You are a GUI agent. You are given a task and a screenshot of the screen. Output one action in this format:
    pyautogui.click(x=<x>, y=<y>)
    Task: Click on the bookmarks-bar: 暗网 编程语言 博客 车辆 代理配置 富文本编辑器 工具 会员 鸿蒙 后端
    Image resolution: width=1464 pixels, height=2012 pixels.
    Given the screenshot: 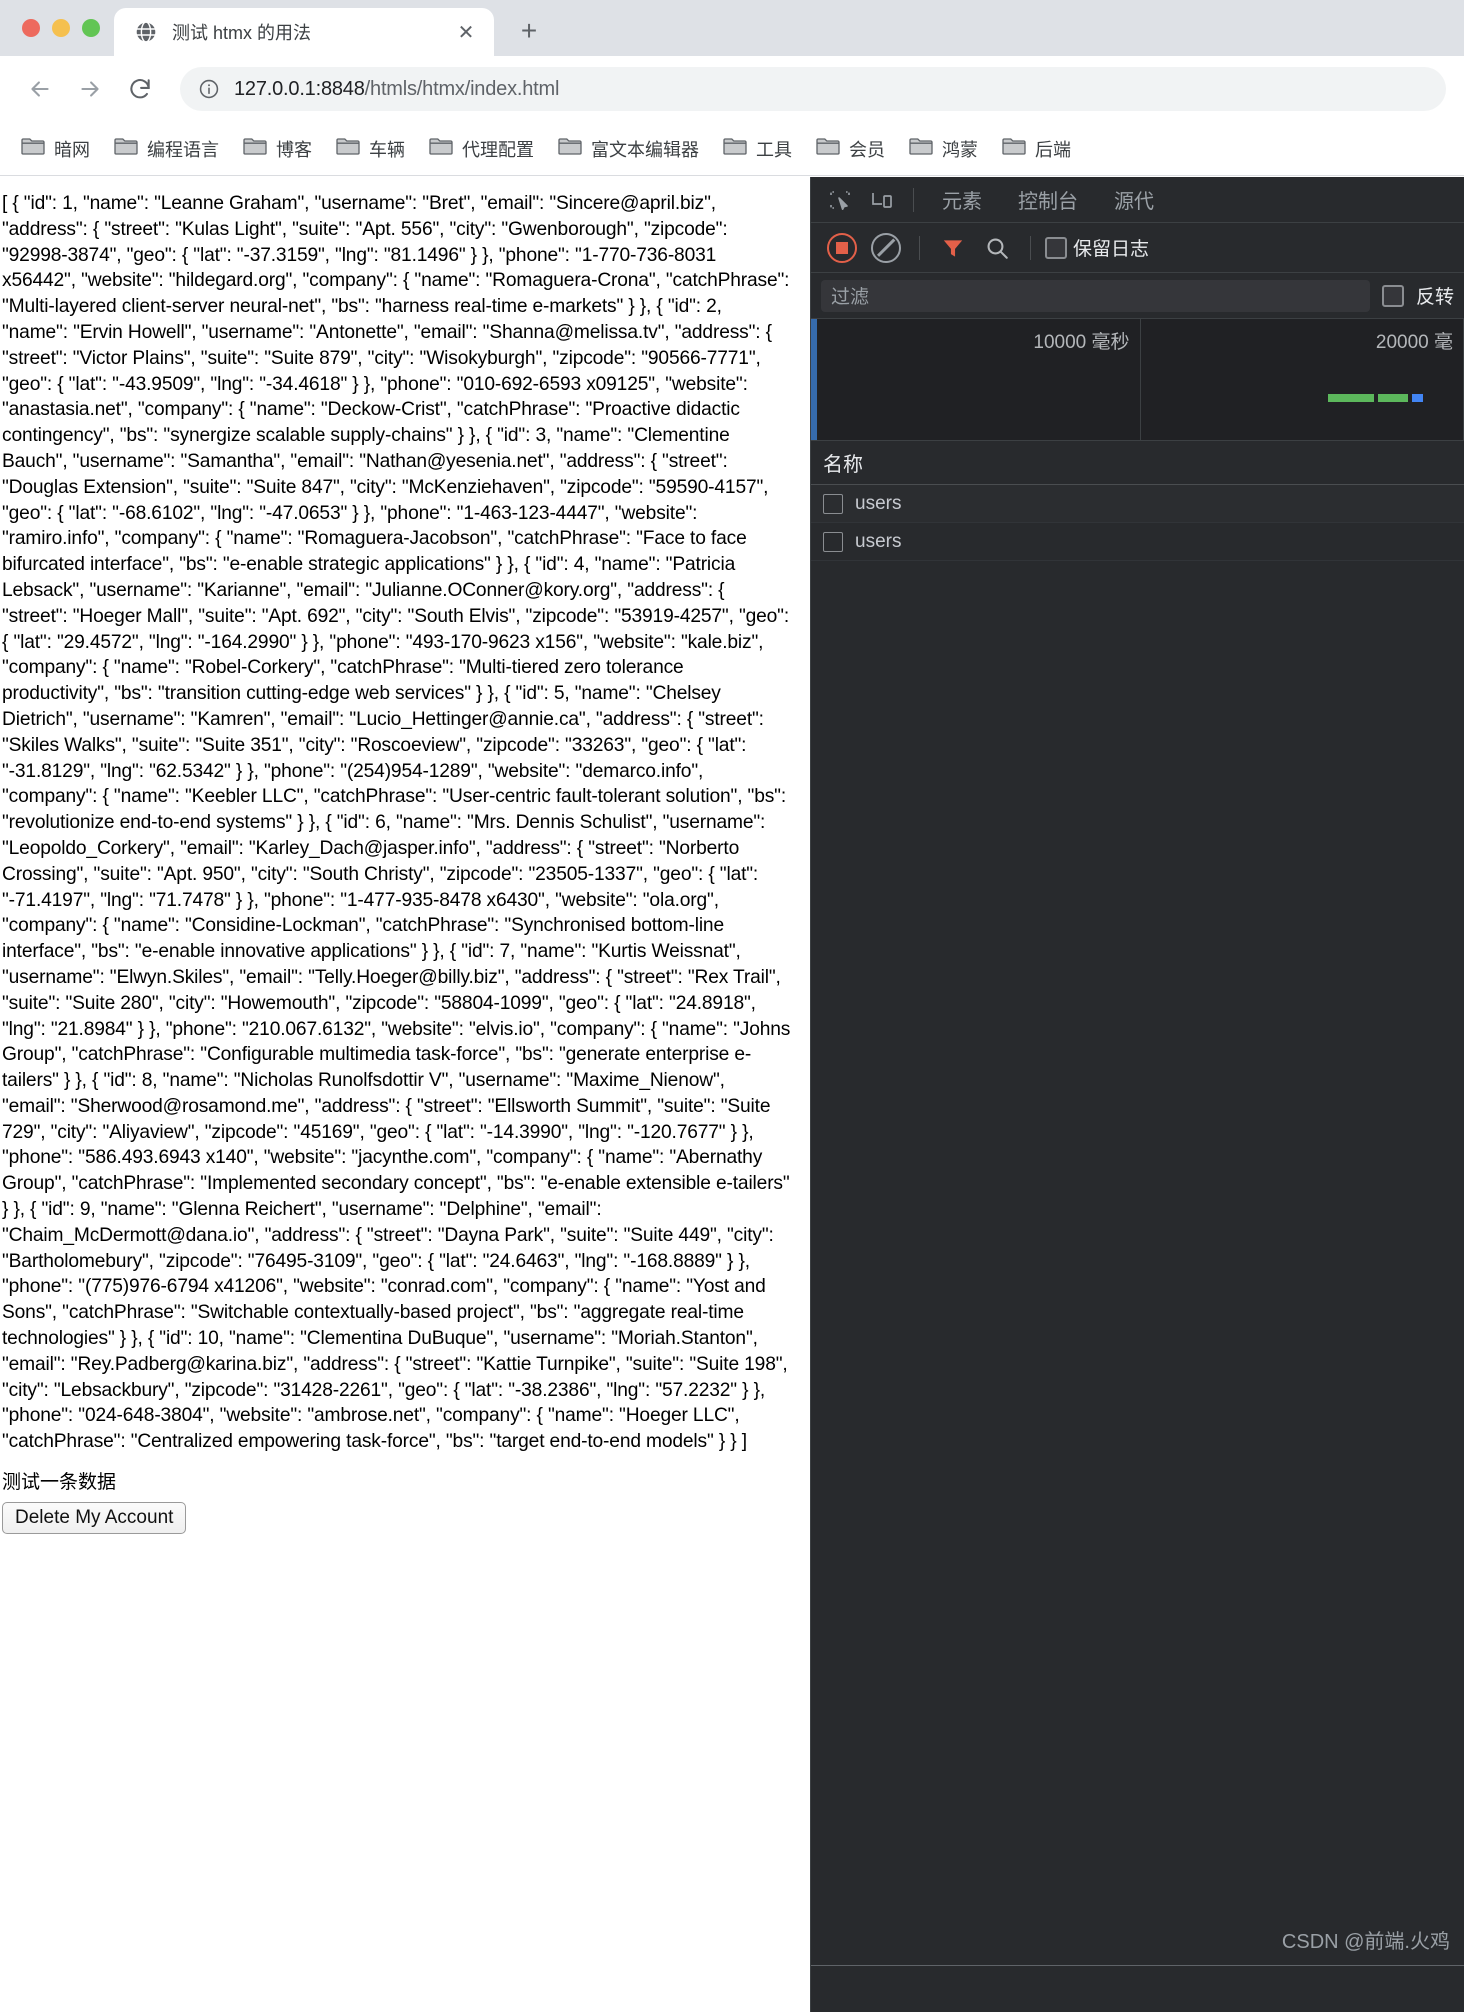 What is the action you would take?
    pyautogui.click(x=732, y=149)
    